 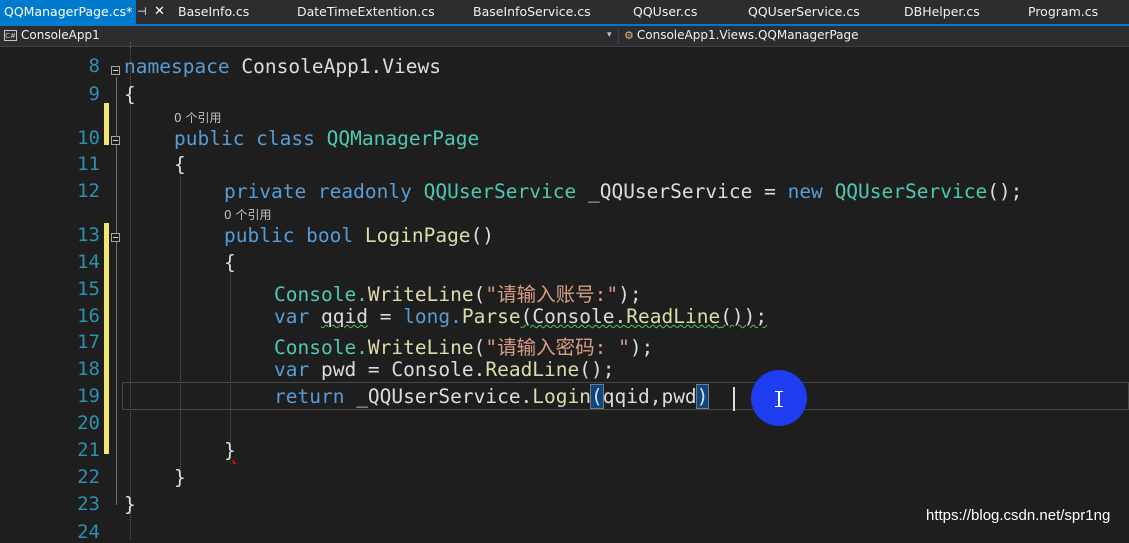 I want to click on tab-label: QQUserService.cs, so click(x=804, y=11).